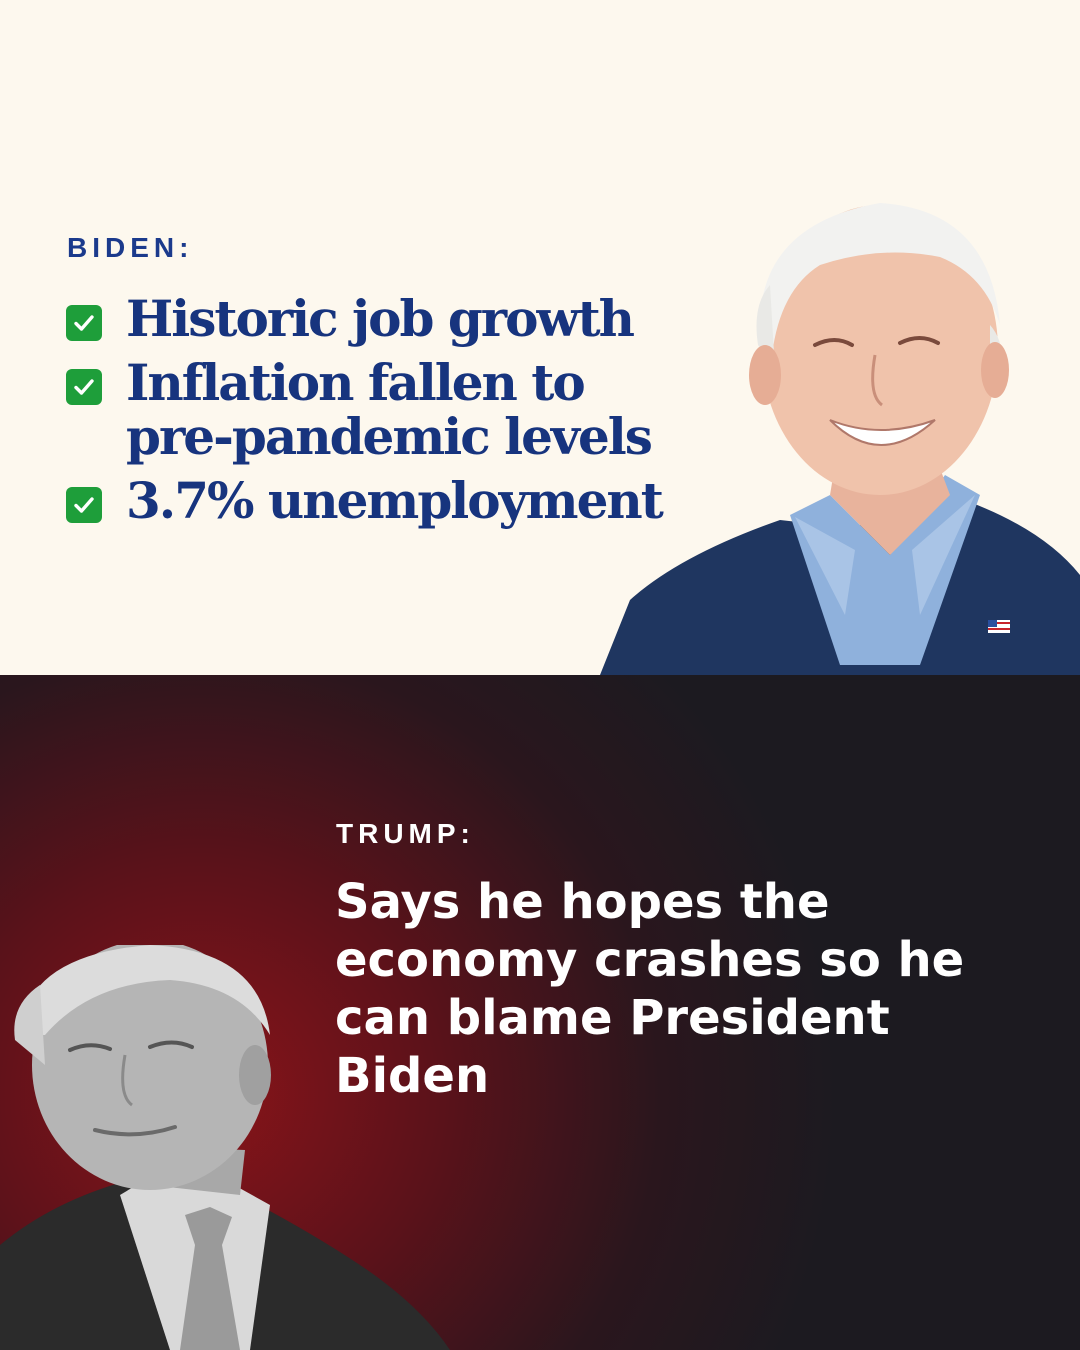  Describe the element at coordinates (225, 1147) in the screenshot. I see `trump-portrait` at that location.